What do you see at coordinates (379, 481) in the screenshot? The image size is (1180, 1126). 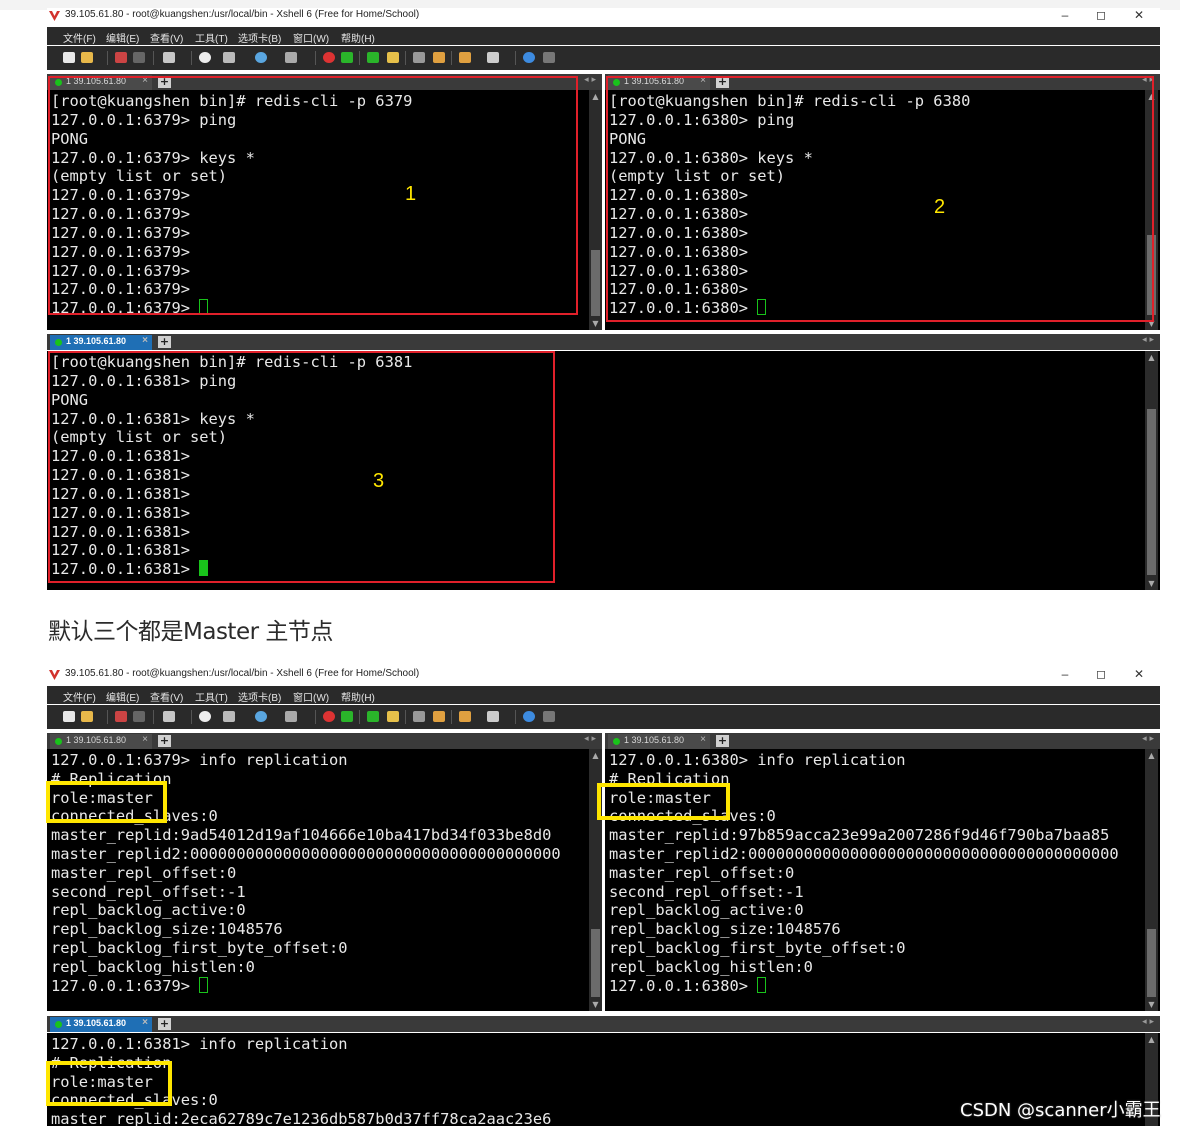 I see `annotation-number-3: 3` at bounding box center [379, 481].